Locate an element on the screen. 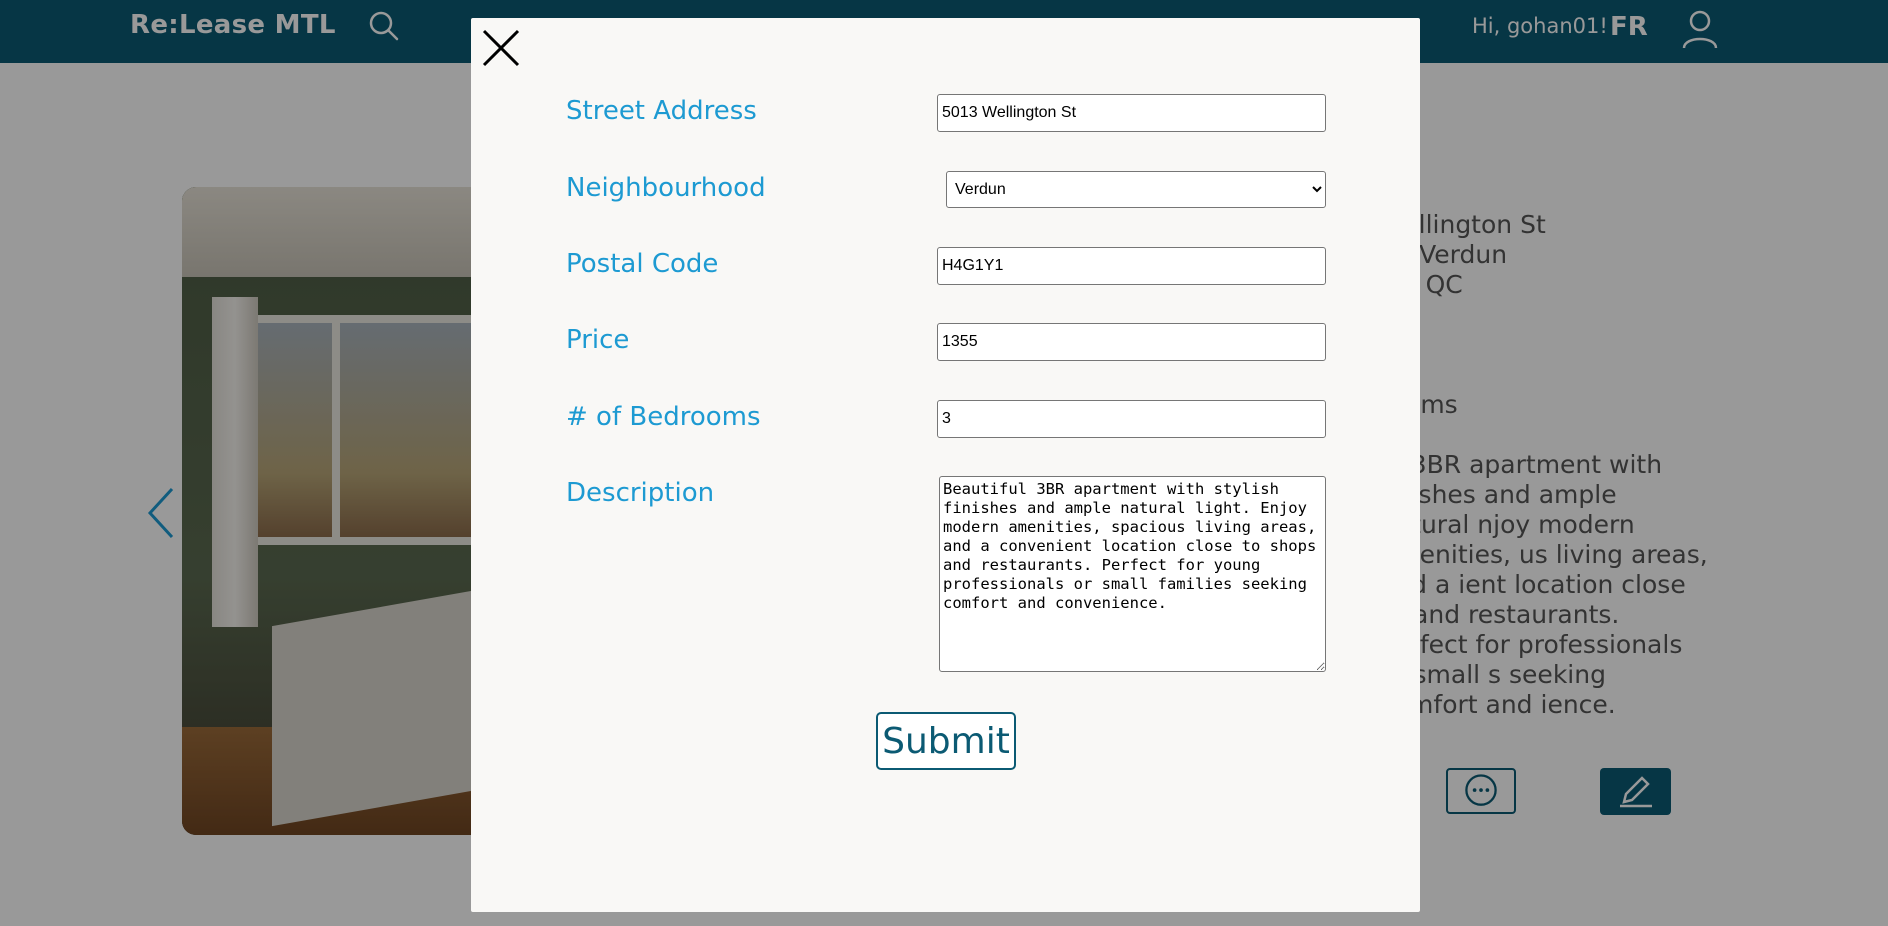 This screenshot has height=926, width=1888. submit-button: Submit is located at coordinates (946, 741).